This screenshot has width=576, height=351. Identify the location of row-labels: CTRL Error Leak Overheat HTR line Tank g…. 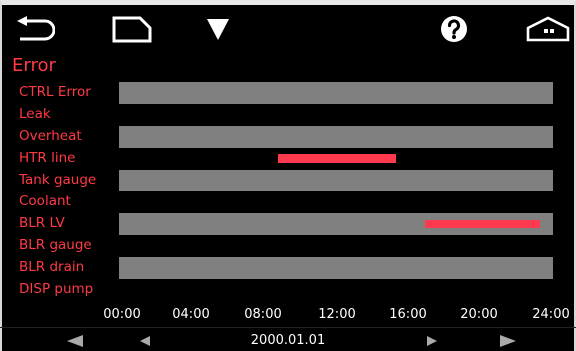
(69, 191).